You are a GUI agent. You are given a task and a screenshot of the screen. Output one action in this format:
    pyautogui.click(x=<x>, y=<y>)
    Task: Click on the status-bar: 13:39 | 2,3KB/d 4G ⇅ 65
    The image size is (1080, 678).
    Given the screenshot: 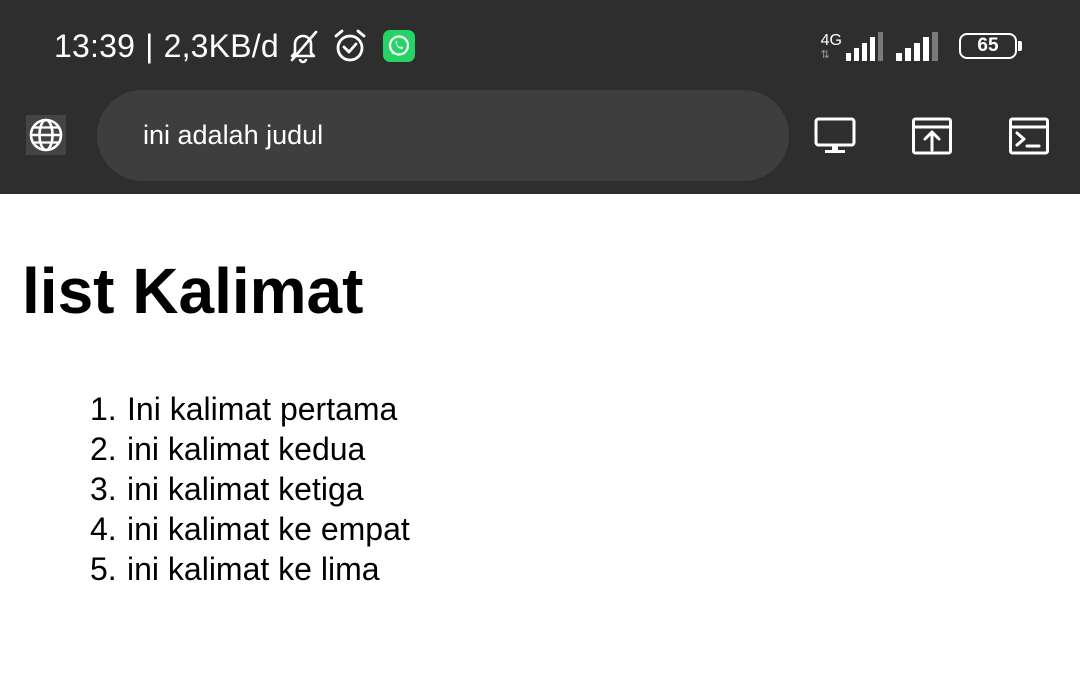 What is the action you would take?
    pyautogui.click(x=540, y=45)
    